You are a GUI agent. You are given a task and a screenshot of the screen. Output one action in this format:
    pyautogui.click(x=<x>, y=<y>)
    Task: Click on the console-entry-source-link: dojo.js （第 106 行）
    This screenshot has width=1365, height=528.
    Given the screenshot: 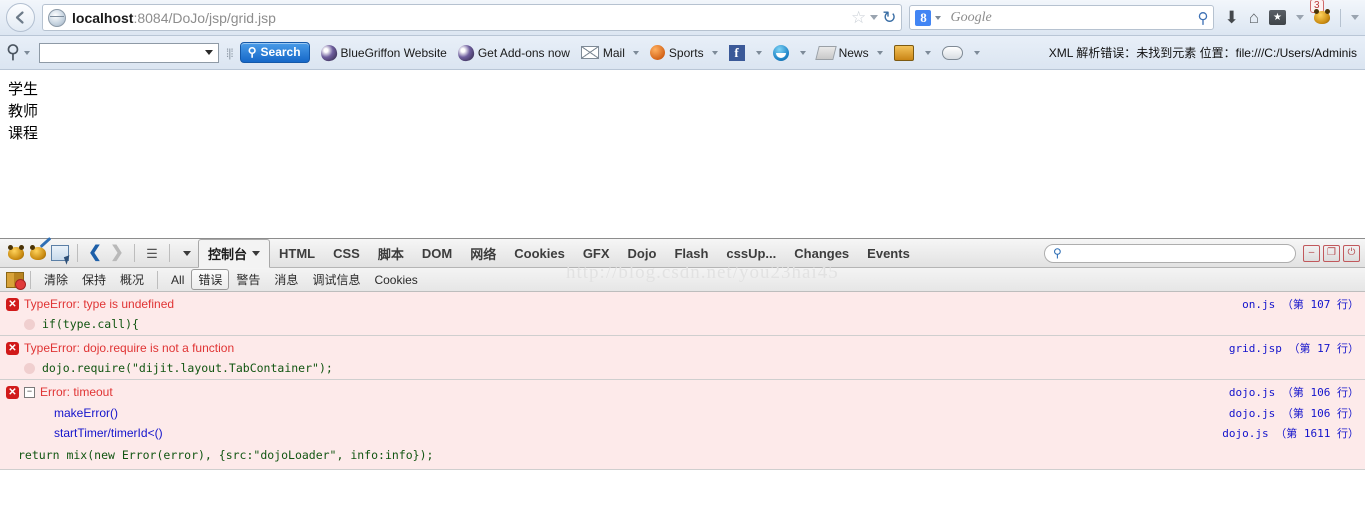 What is the action you would take?
    pyautogui.click(x=1288, y=392)
    